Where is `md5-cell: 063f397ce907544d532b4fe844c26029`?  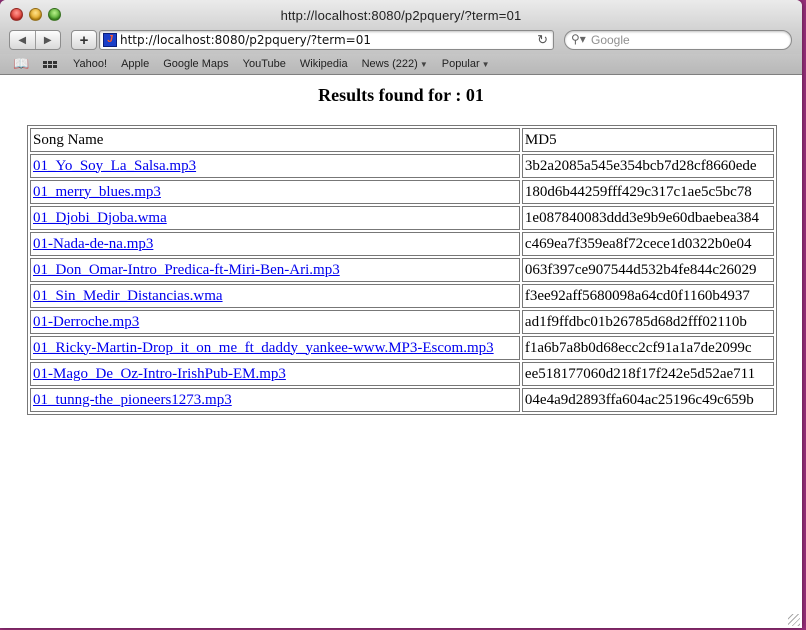 md5-cell: 063f397ce907544d532b4fe844c26029 is located at coordinates (647, 270).